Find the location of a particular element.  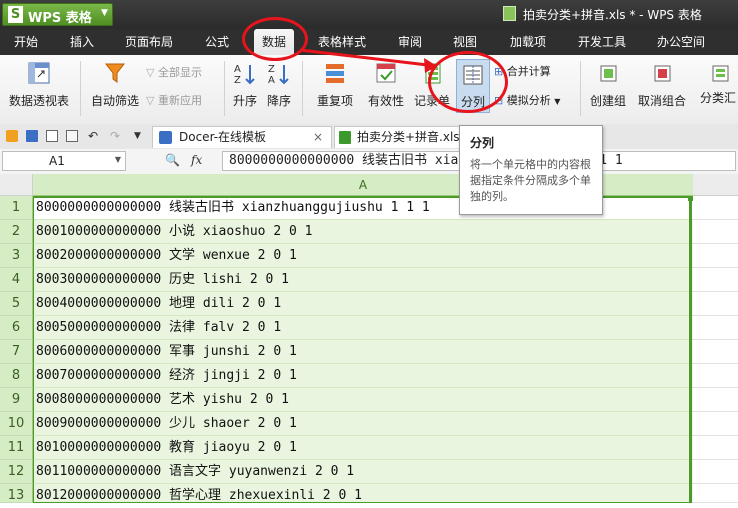

menu-formula: 公式 is located at coordinates (217, 42).